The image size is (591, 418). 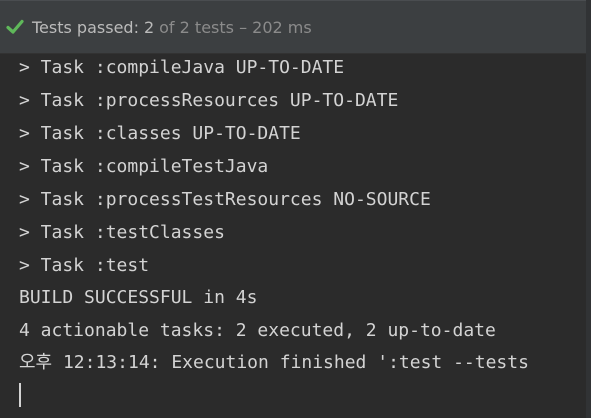 What do you see at coordinates (84, 265) in the screenshot?
I see `console-line: > Task :test` at bounding box center [84, 265].